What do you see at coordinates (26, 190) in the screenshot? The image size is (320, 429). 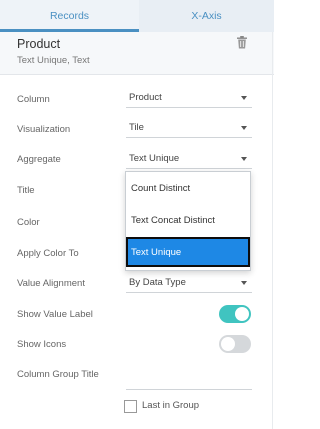 I see `title-label: Title` at bounding box center [26, 190].